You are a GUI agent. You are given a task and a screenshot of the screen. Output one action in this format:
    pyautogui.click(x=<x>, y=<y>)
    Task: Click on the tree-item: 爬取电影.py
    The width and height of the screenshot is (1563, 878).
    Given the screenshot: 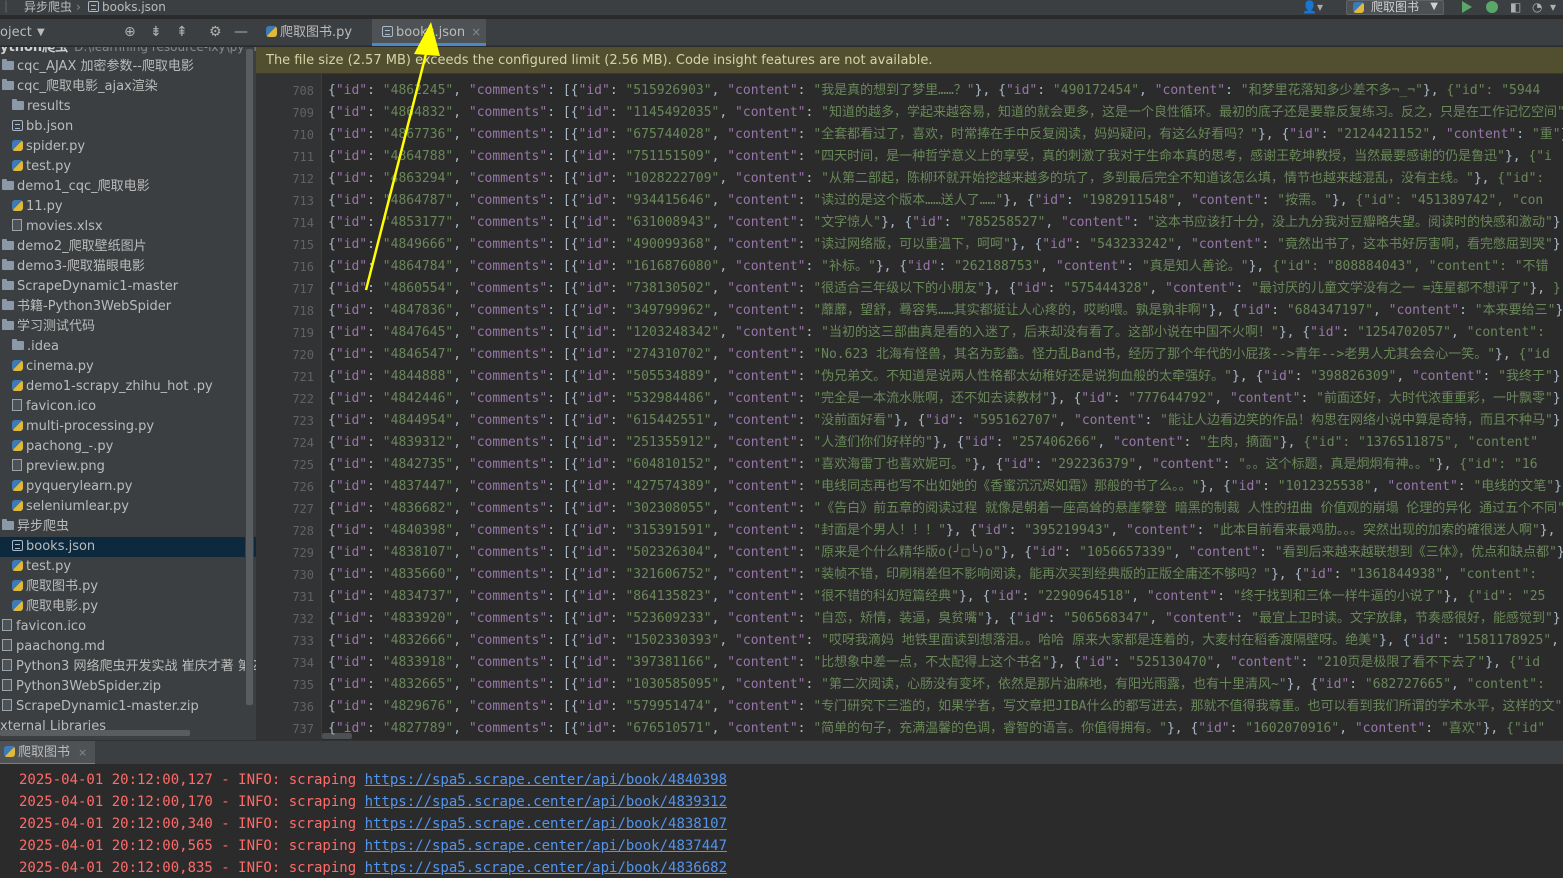 What is the action you would take?
    pyautogui.click(x=128, y=607)
    